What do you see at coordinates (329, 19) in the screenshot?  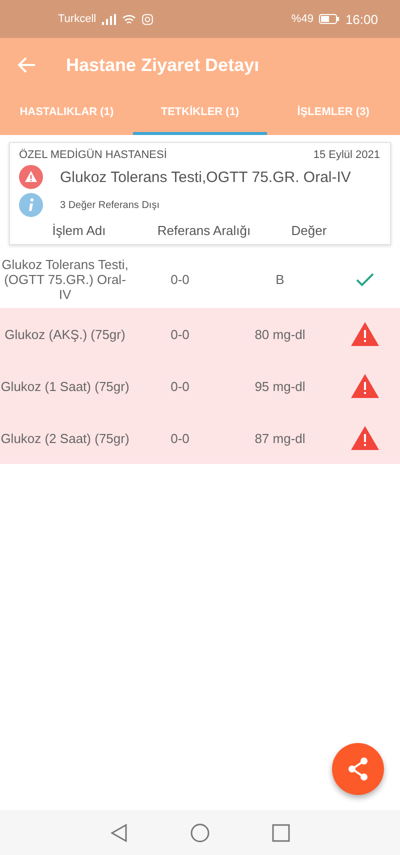 I see `battery-icon` at bounding box center [329, 19].